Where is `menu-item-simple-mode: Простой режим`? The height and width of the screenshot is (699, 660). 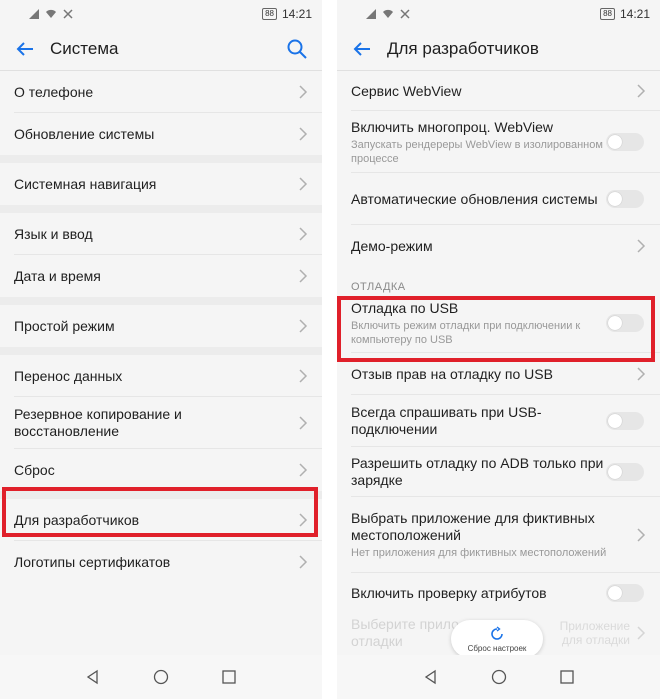 menu-item-simple-mode: Простой режим is located at coordinates (161, 326).